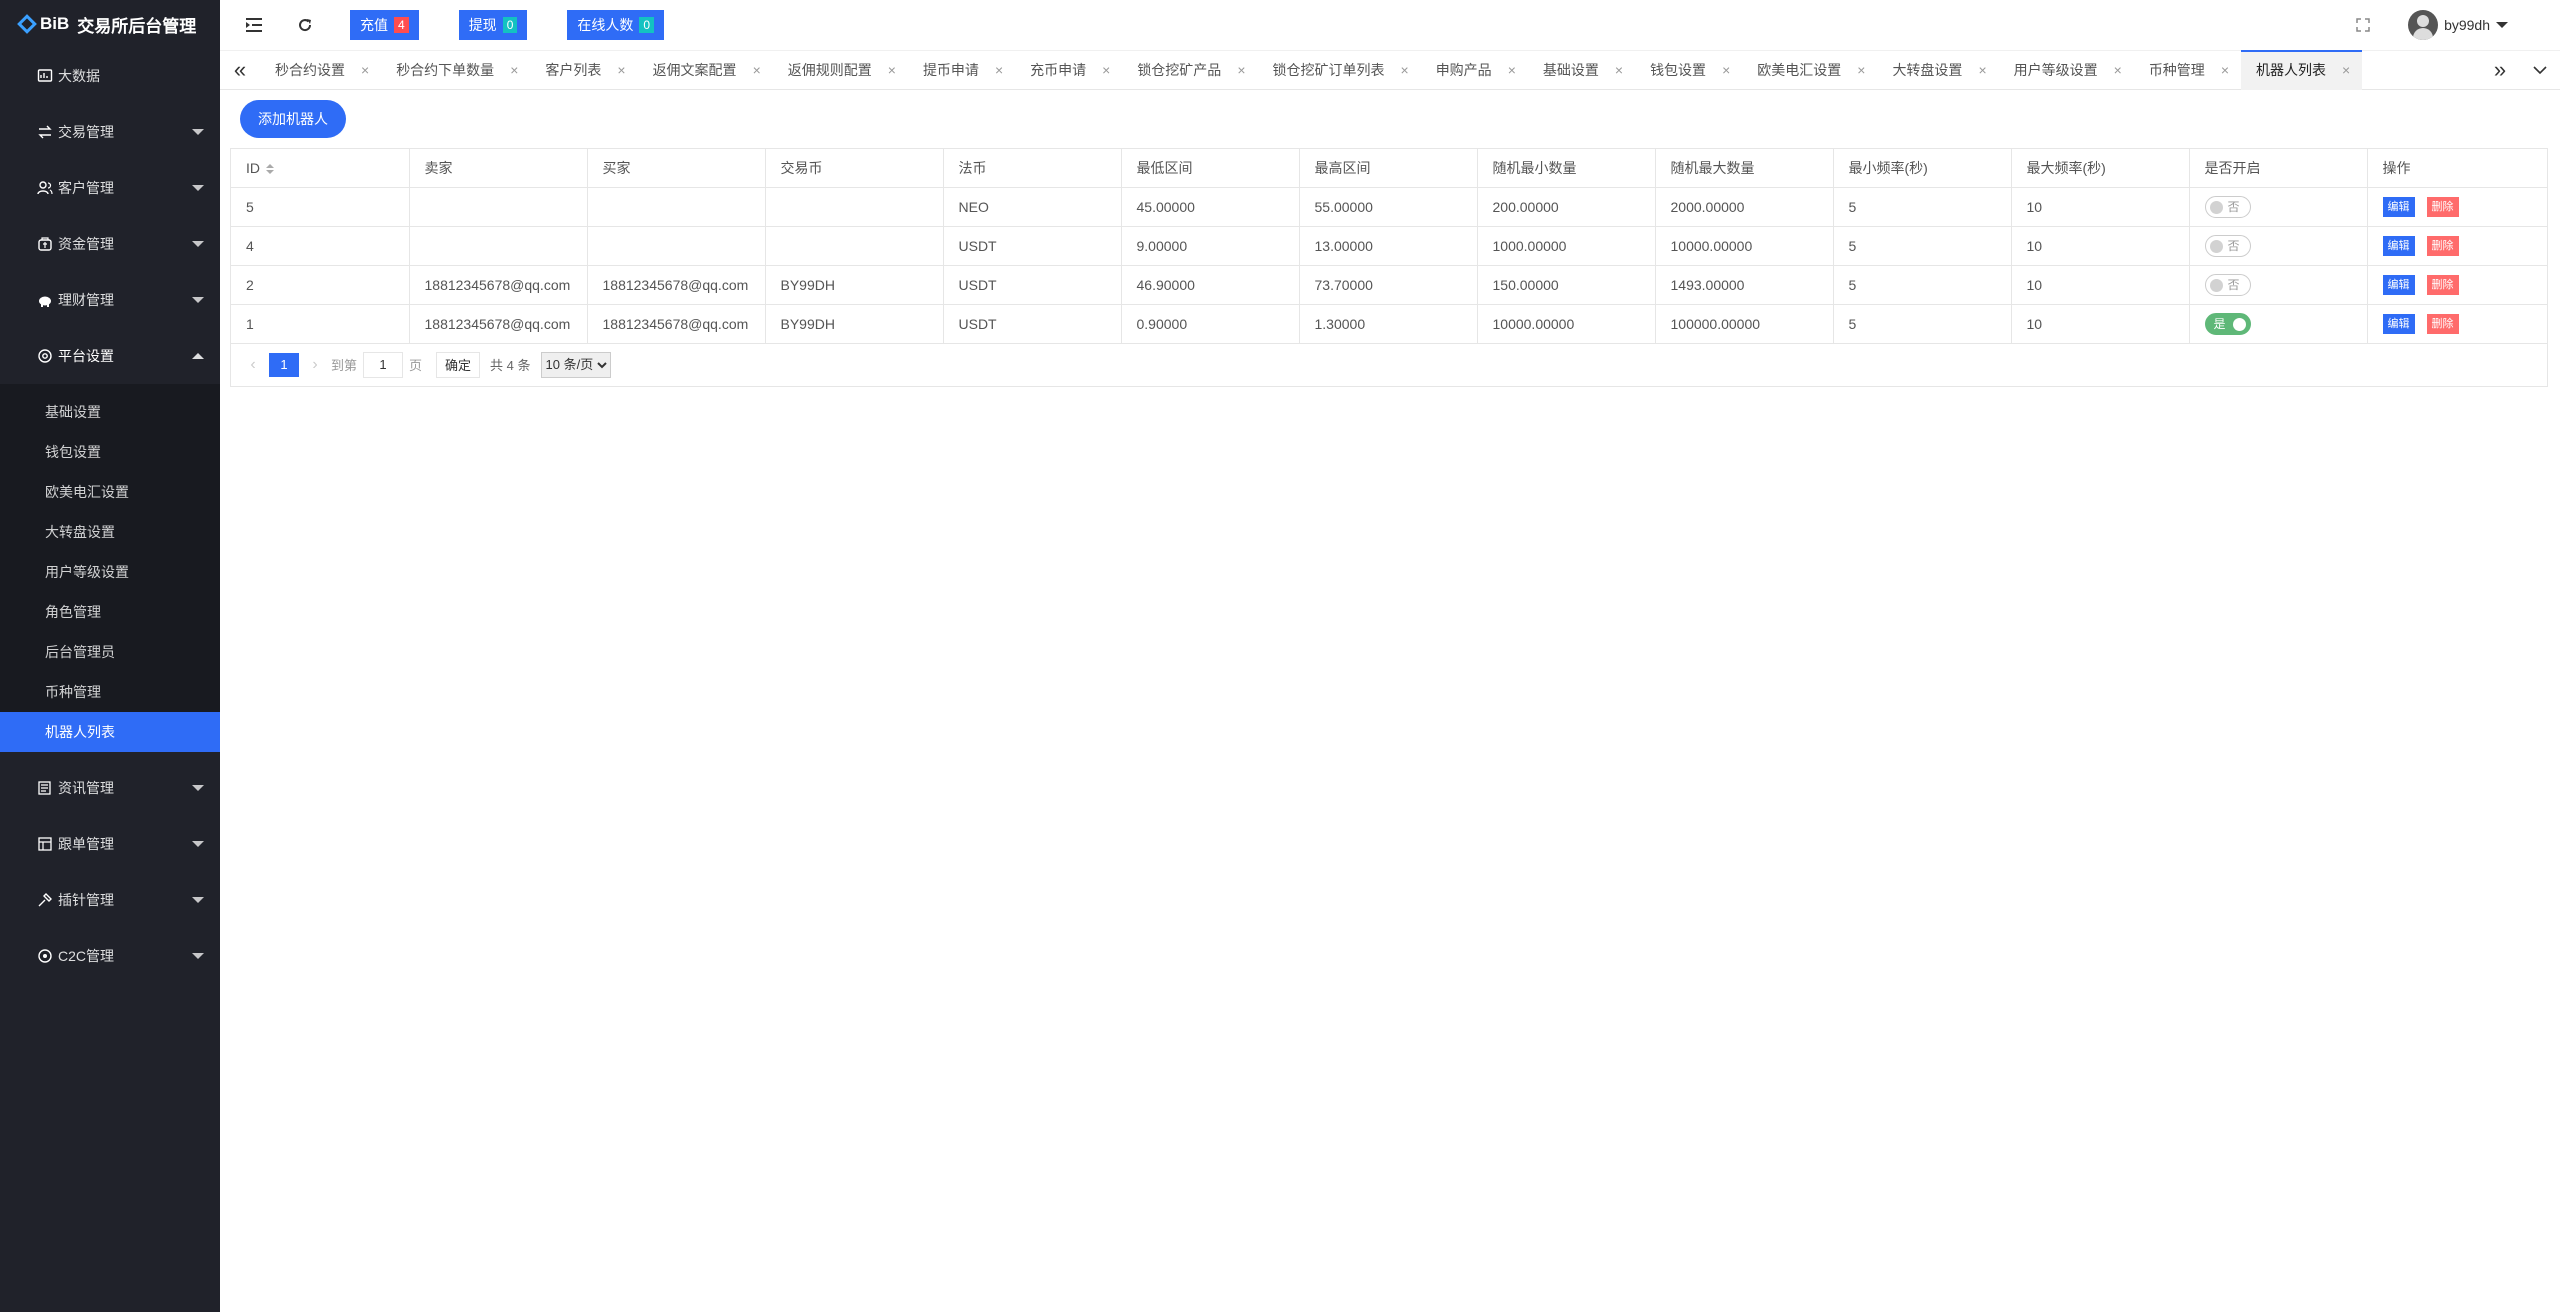 The height and width of the screenshot is (1312, 2560). I want to click on sidebar-subitem-4: 用户等级设置, so click(110, 572).